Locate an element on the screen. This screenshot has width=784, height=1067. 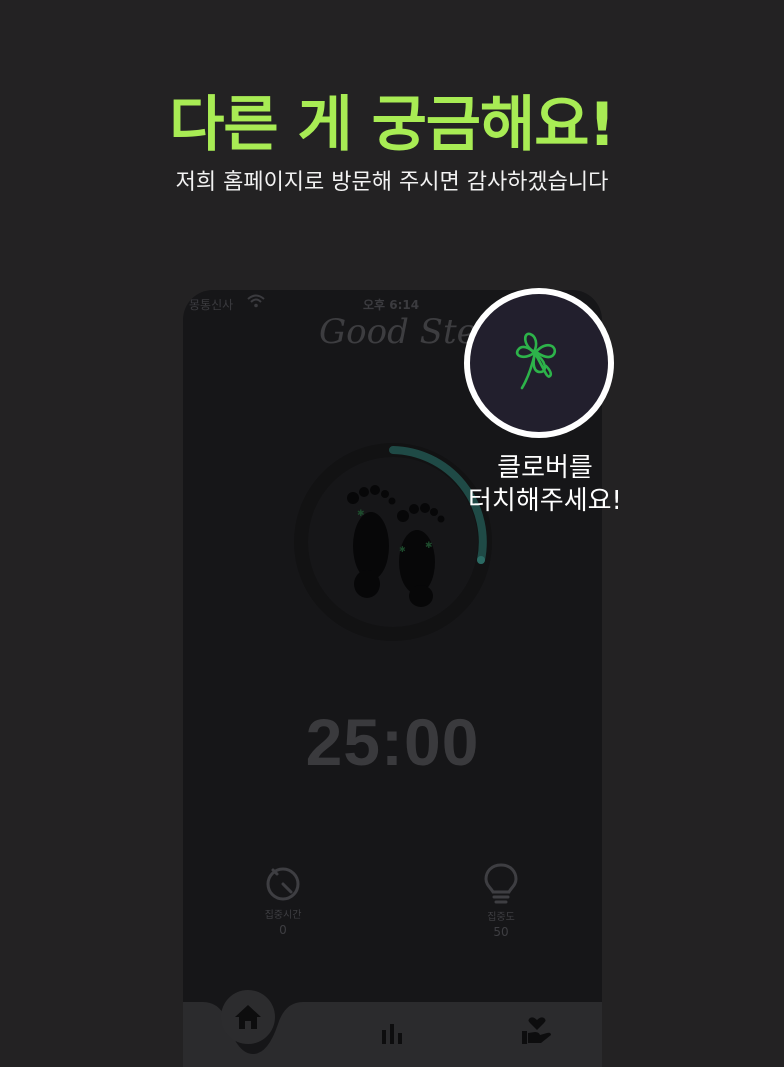
page-title: 다른 게 궁금해요! is located at coordinates (392, 125).